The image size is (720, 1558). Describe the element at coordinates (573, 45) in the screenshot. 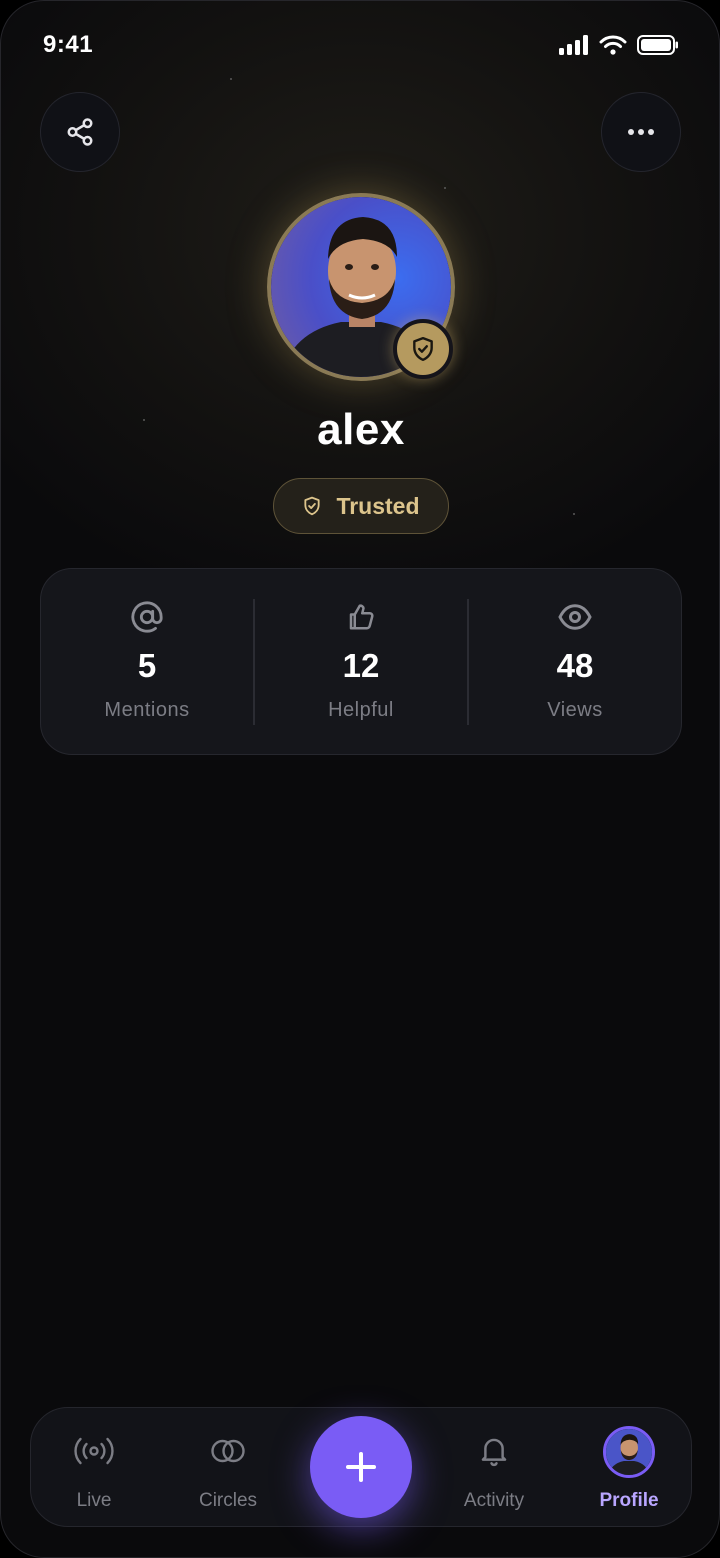

I see `signal-icon` at that location.